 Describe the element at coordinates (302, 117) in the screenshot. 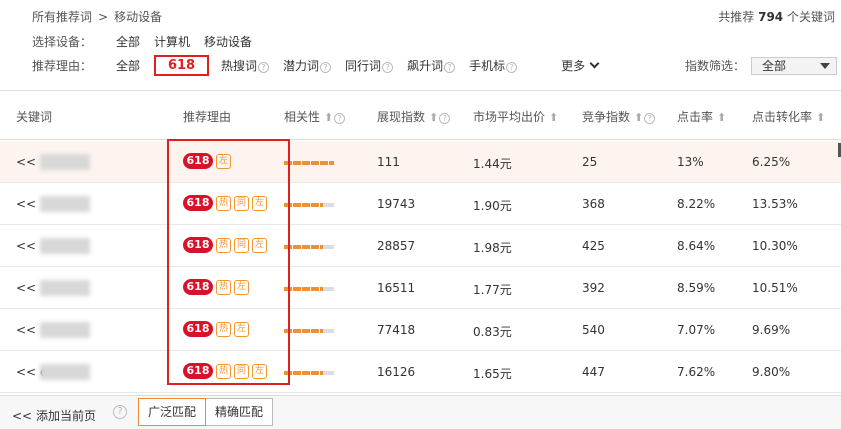

I see `col-relevance-label: 相关性` at that location.